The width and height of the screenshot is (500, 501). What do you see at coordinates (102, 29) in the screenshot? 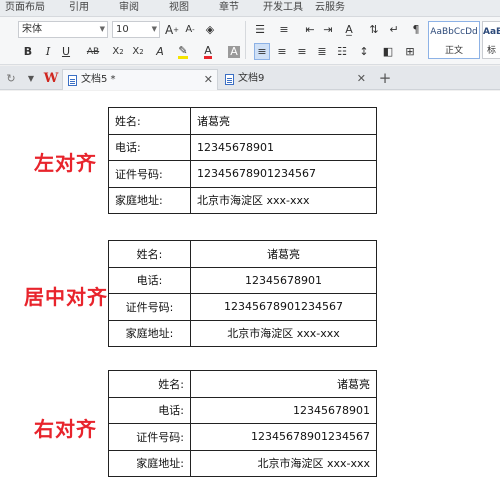
I see `chevron-down-icon: ▼` at bounding box center [102, 29].